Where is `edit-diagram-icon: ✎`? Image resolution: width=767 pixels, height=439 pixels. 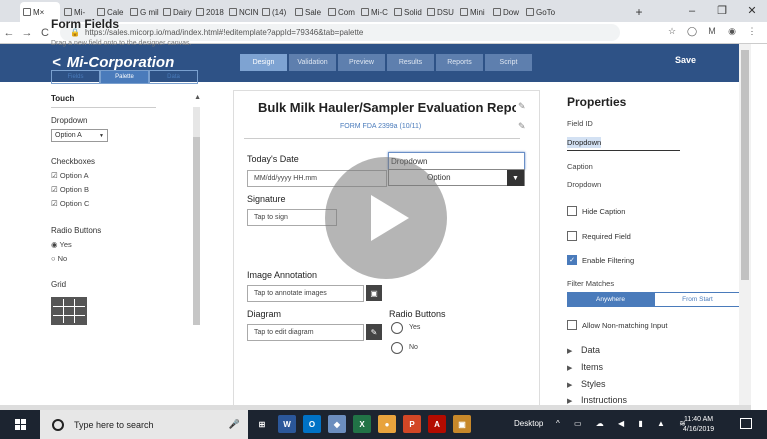 edit-diagram-icon: ✎ is located at coordinates (374, 332).